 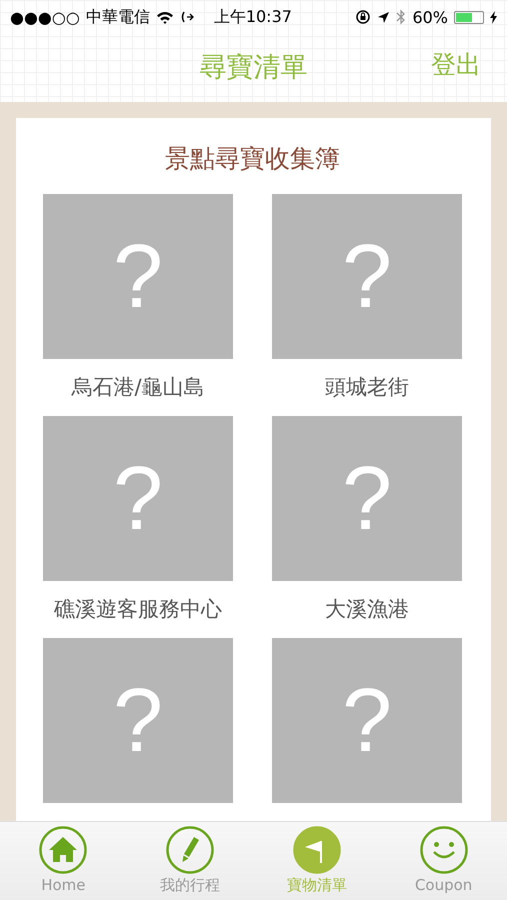 I want to click on logout-button: 登出, so click(x=456, y=64).